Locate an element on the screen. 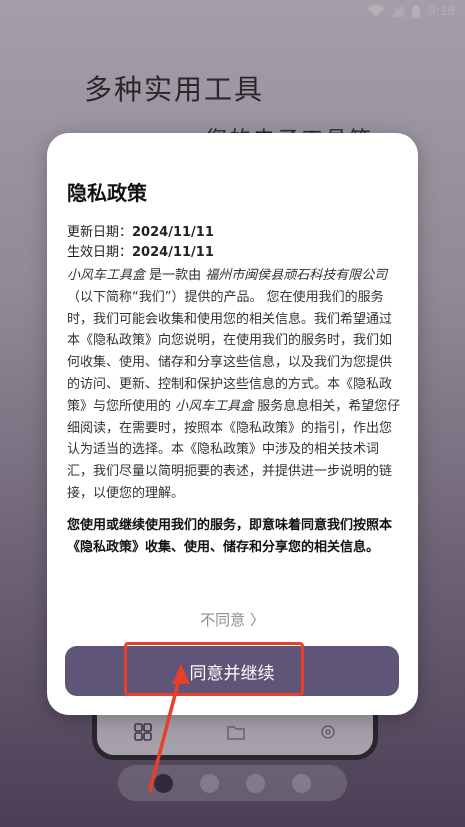  policy-dates: 更新日期：2024/11/11 生效日期：2024/11/11 is located at coordinates (140, 243).